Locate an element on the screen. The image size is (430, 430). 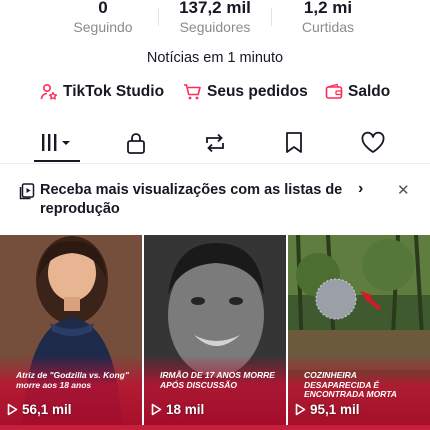
view-count-label: 56,1 mil is located at coordinates (47, 409).